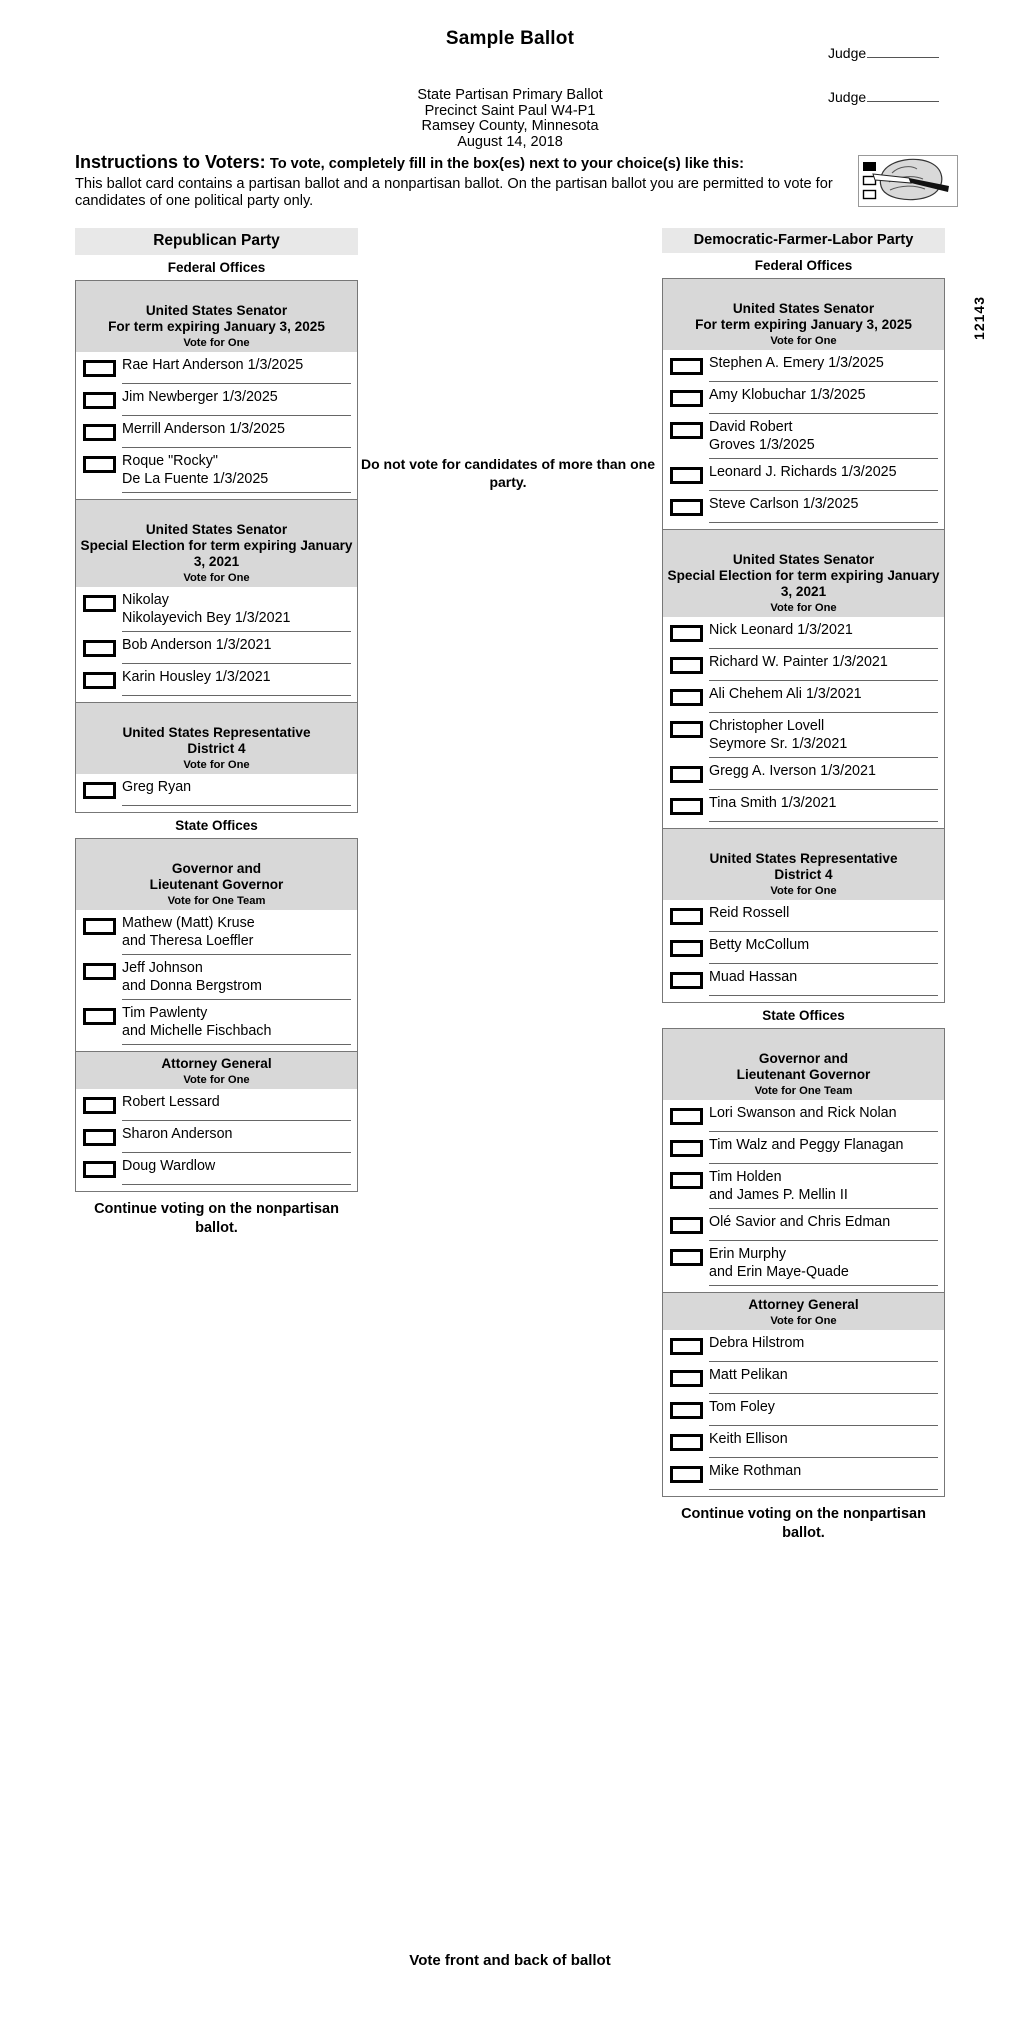  I want to click on candidate-row: Tom Foley, so click(803, 1410).